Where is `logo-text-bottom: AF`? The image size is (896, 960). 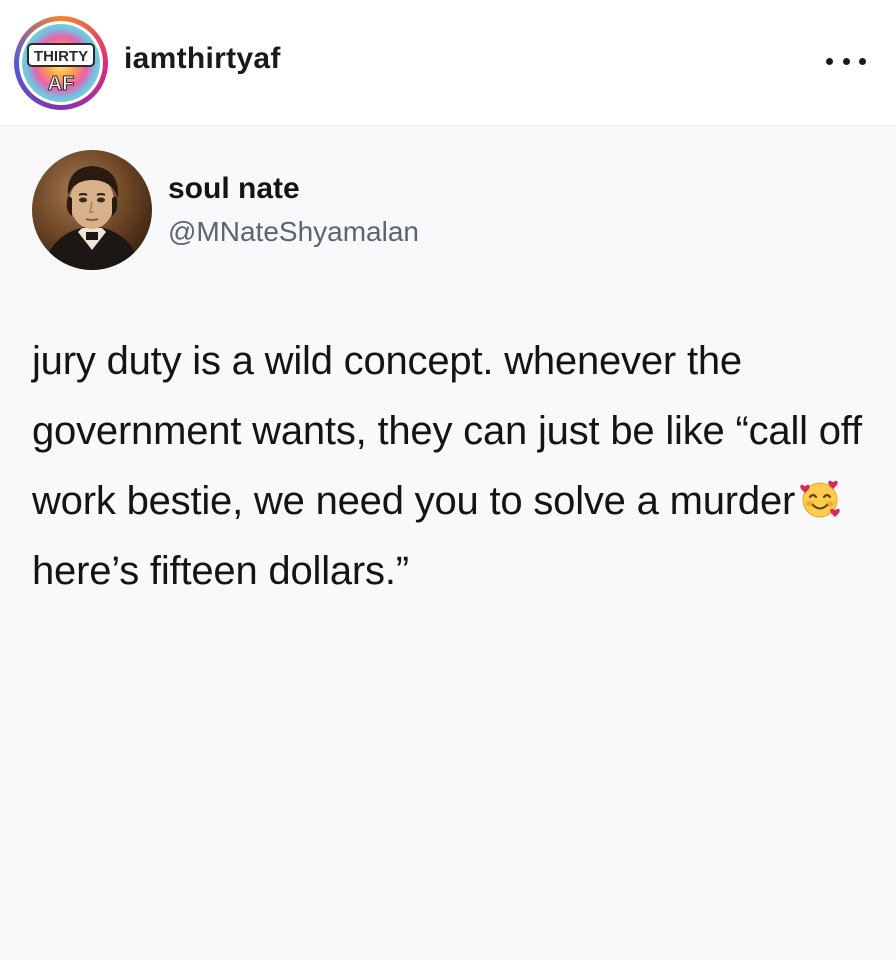
logo-text-bottom: AF is located at coordinates (61, 84).